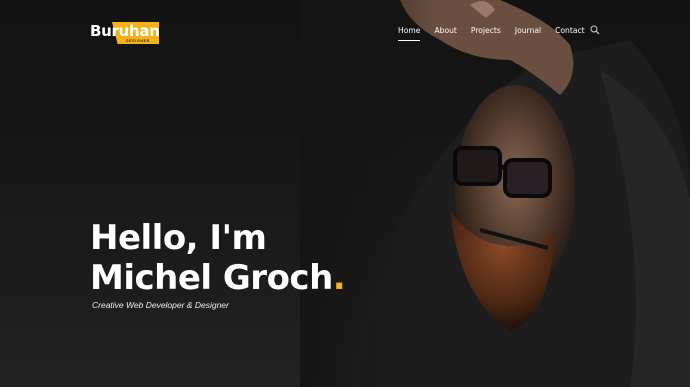 The width and height of the screenshot is (690, 387). Describe the element at coordinates (178, 238) in the screenshot. I see `headline-greeting: Hello, I'm` at that location.